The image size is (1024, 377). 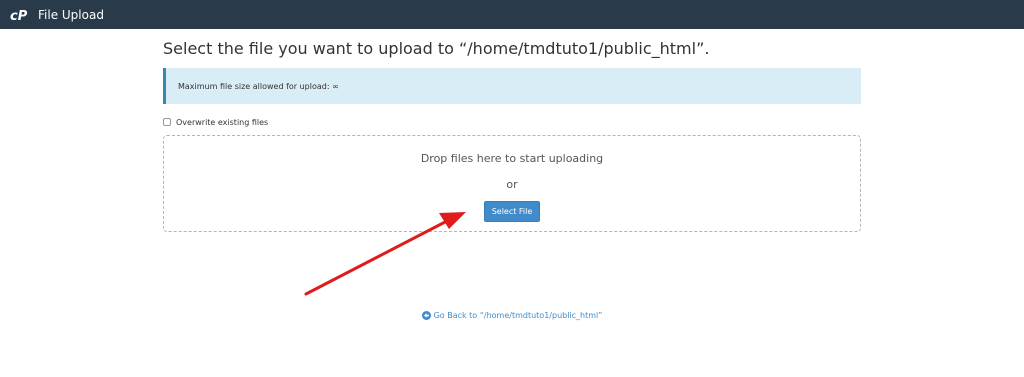 What do you see at coordinates (426, 315) in the screenshot?
I see `circle-arrow-left-icon` at bounding box center [426, 315].